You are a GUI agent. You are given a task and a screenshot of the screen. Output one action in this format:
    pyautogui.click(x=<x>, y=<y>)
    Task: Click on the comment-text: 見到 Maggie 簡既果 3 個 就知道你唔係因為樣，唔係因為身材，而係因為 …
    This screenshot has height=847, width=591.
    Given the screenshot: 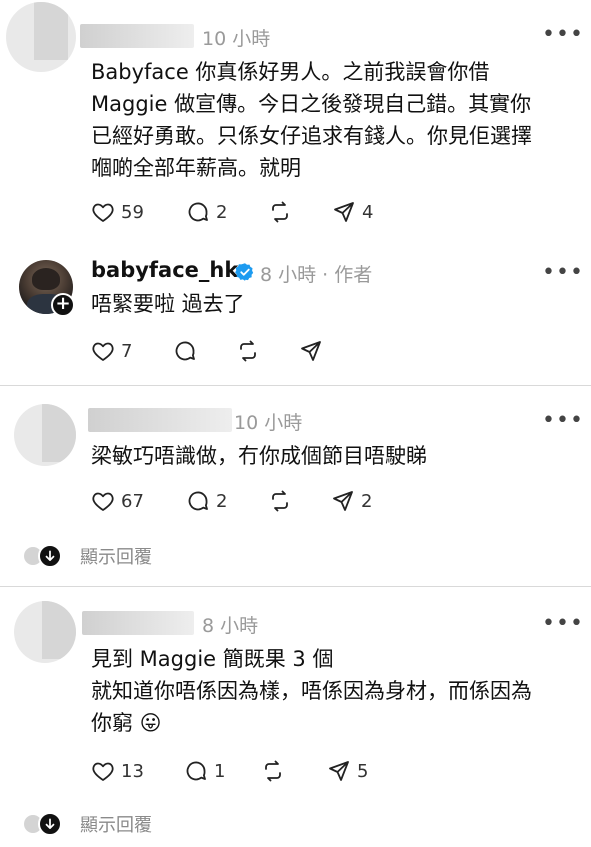 What is the action you would take?
    pyautogui.click(x=311, y=691)
    